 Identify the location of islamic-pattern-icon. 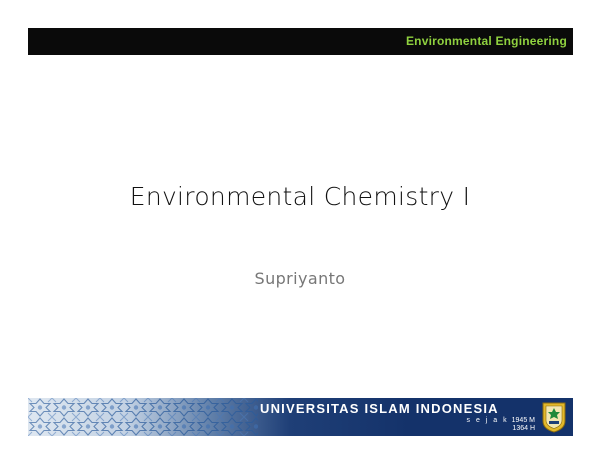
(143, 417).